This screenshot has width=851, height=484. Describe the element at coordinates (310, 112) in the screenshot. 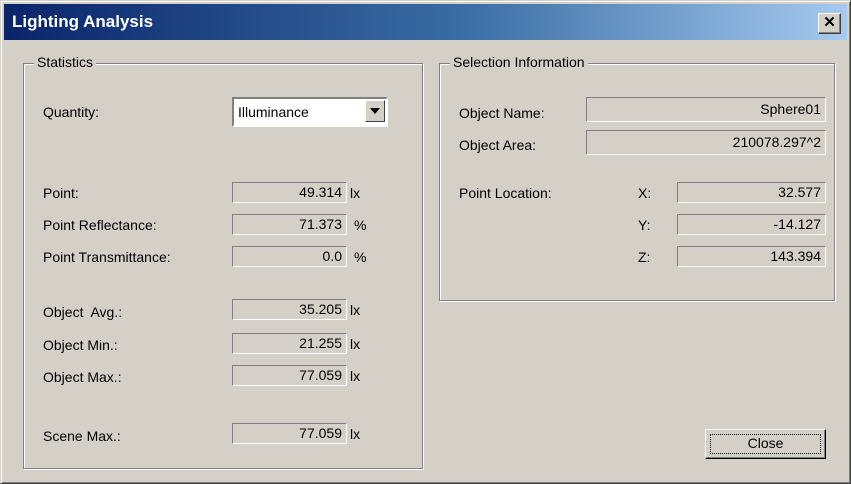

I see `quantity-dropdown: Illuminance` at that location.